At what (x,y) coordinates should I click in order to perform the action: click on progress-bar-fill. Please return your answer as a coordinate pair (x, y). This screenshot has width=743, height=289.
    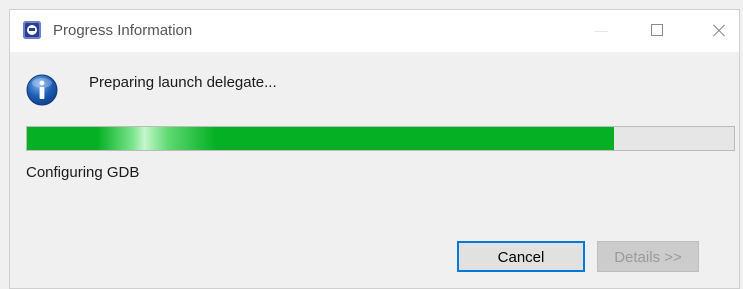
    Looking at the image, I should click on (320, 138).